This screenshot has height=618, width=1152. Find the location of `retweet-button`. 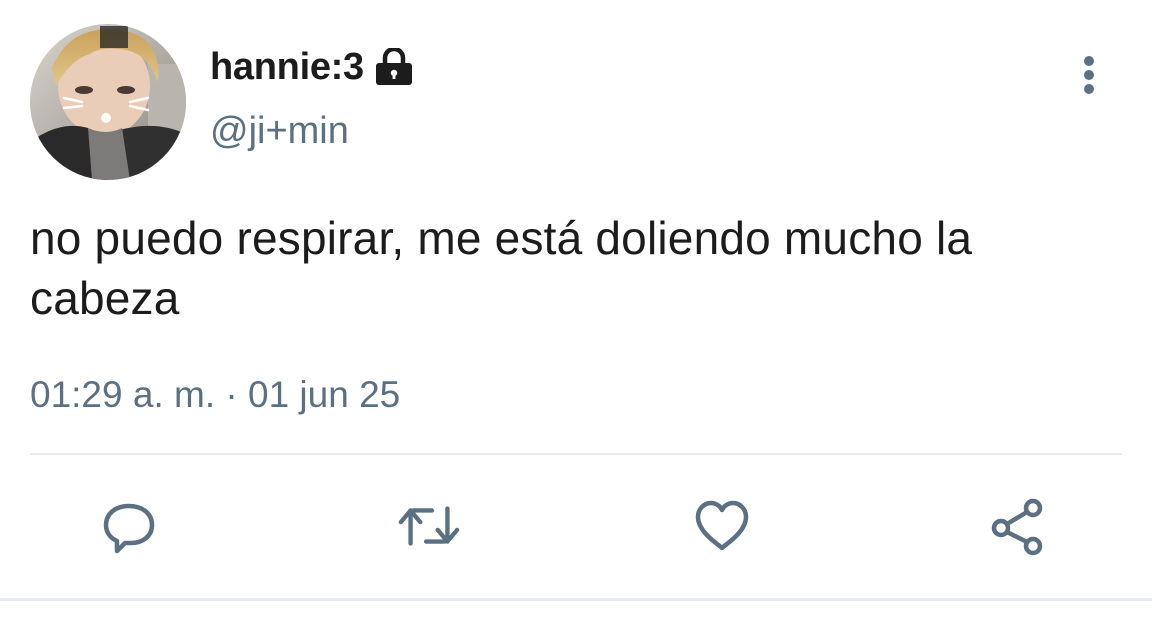

retweet-button is located at coordinates (429, 526).